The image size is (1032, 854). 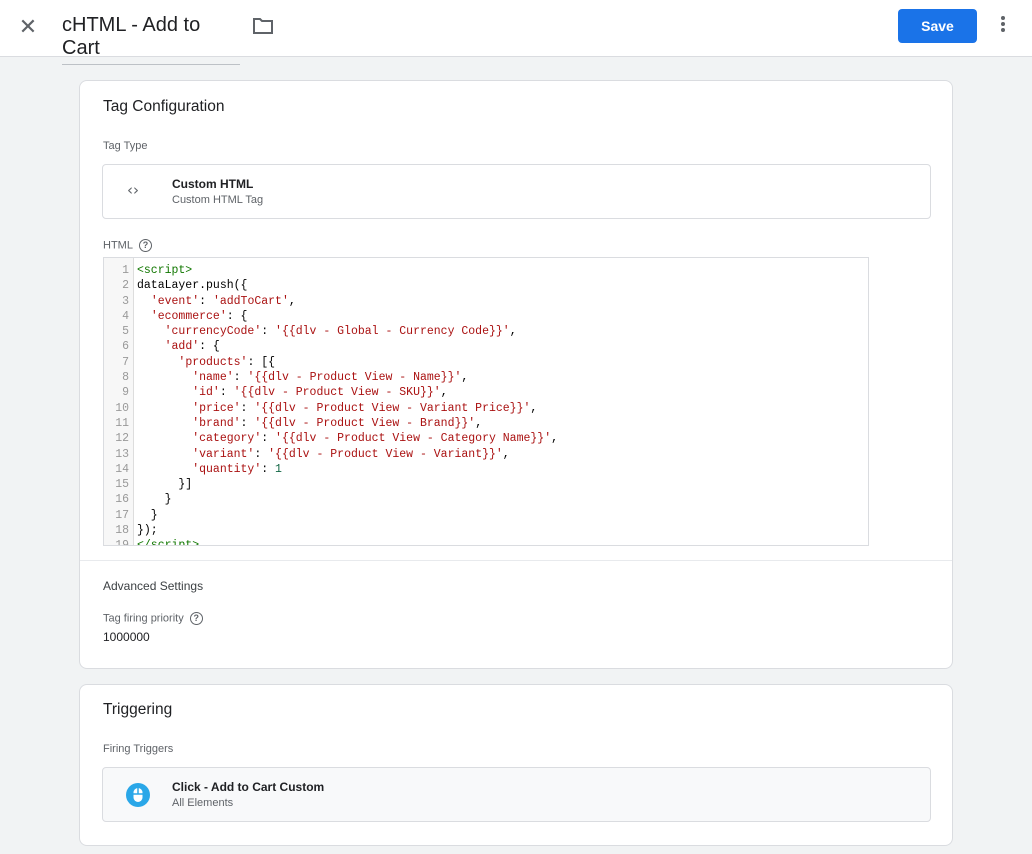 I want to click on code-line: 'id': '{{dlv - Product View - SKU}}',, so click(x=347, y=392).